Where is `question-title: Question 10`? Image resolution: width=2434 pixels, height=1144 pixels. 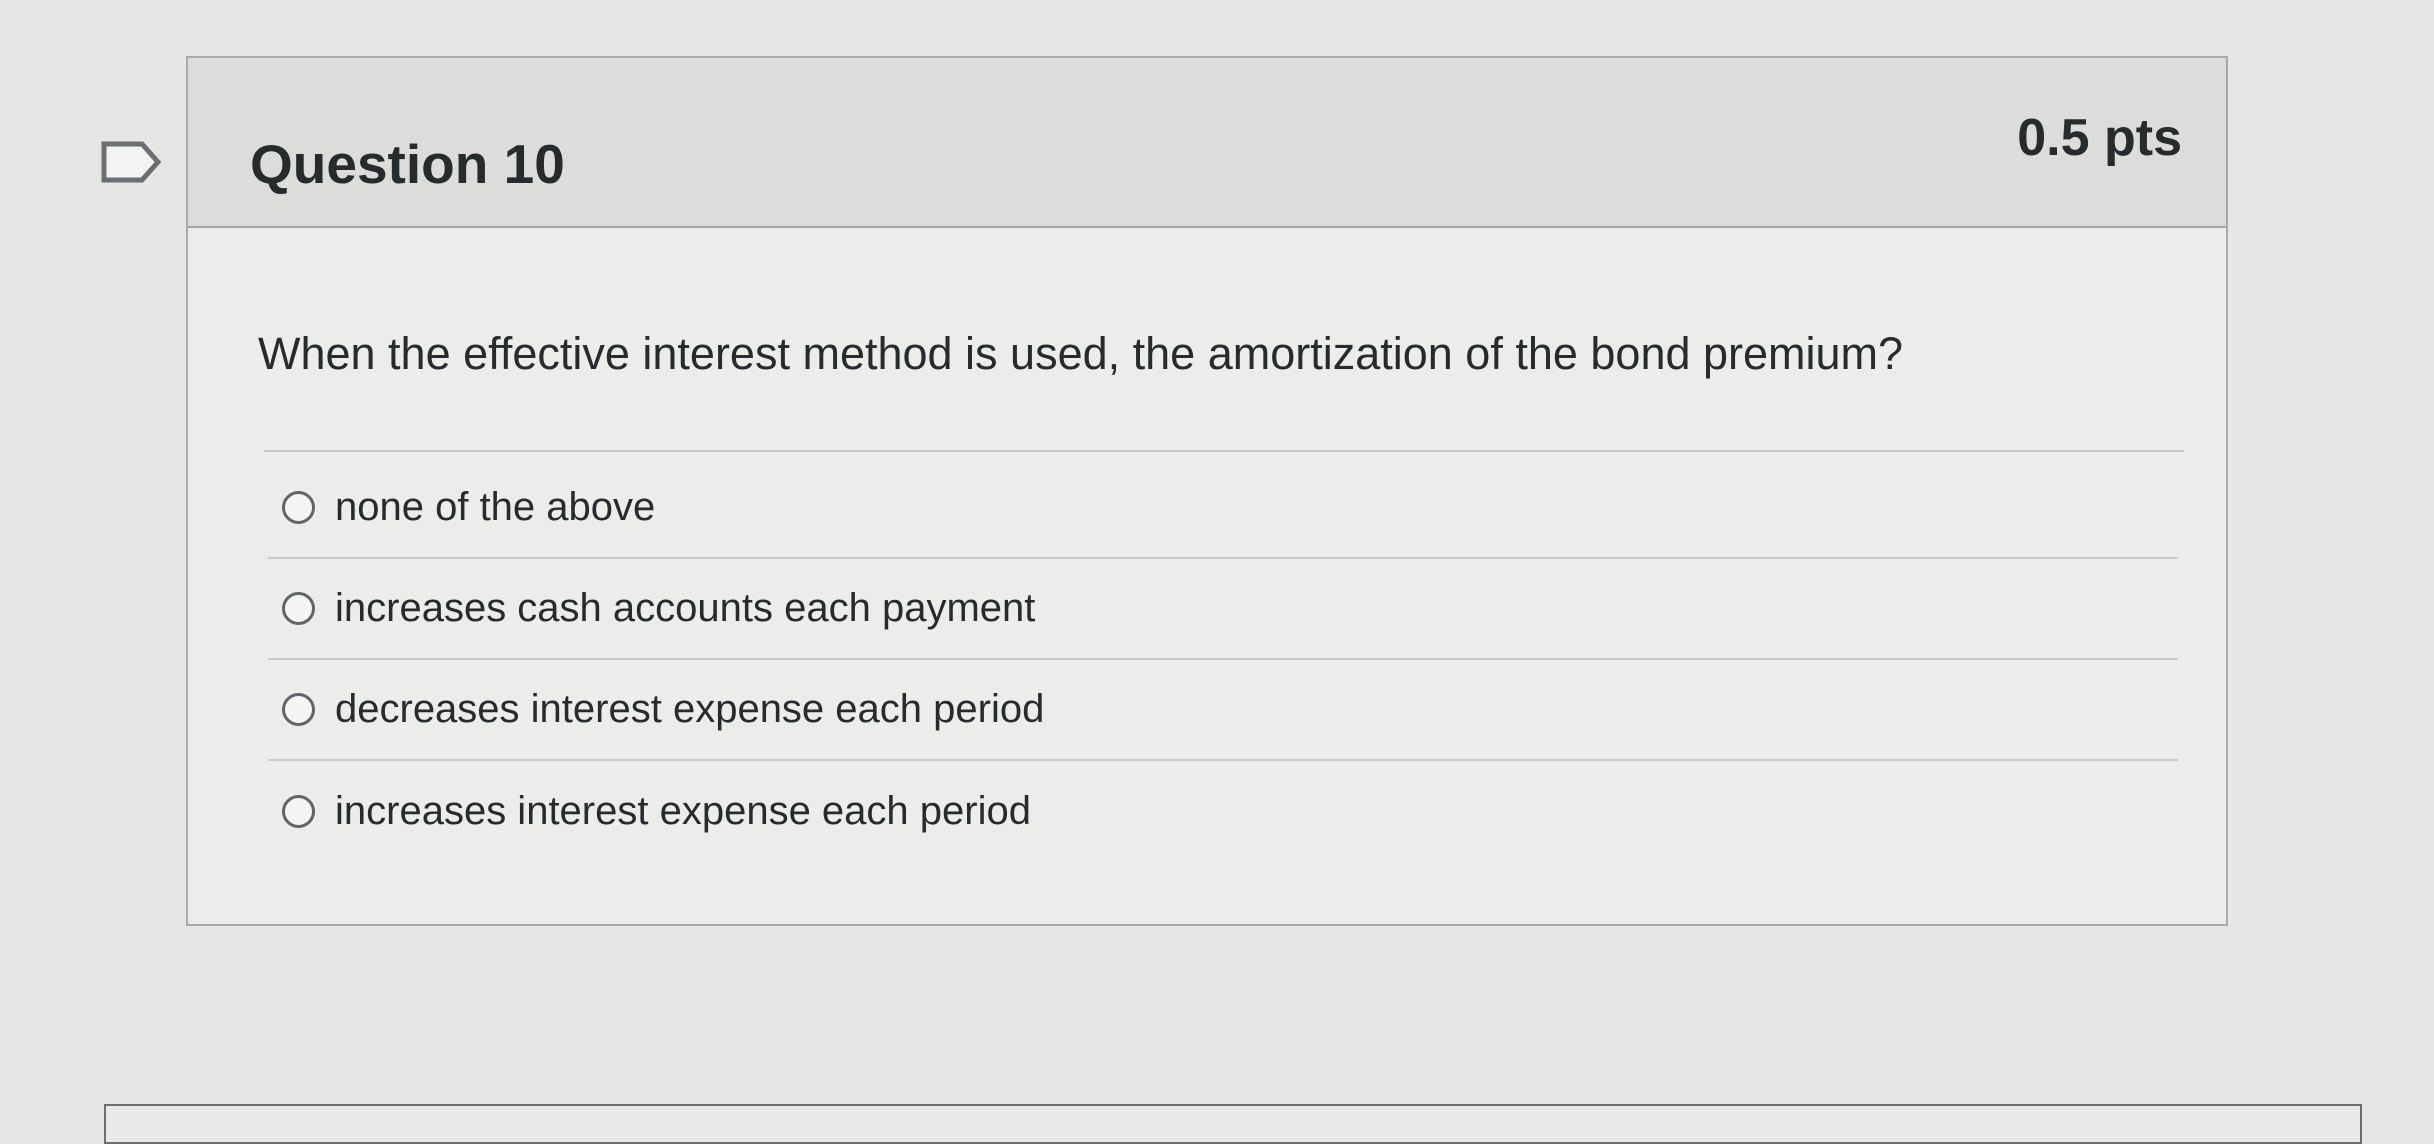
question-title: Question 10 is located at coordinates (407, 164).